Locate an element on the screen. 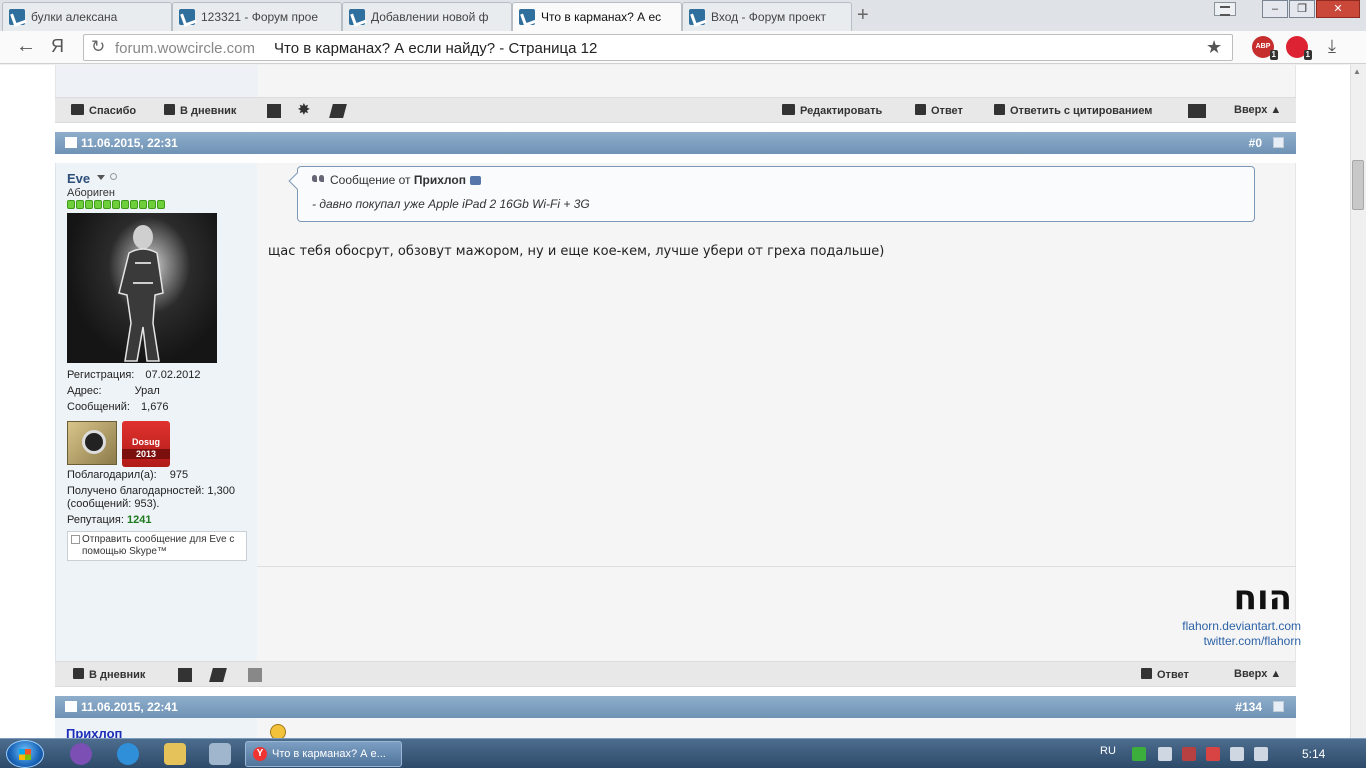  messages-value: 1,676 is located at coordinates (155, 407).